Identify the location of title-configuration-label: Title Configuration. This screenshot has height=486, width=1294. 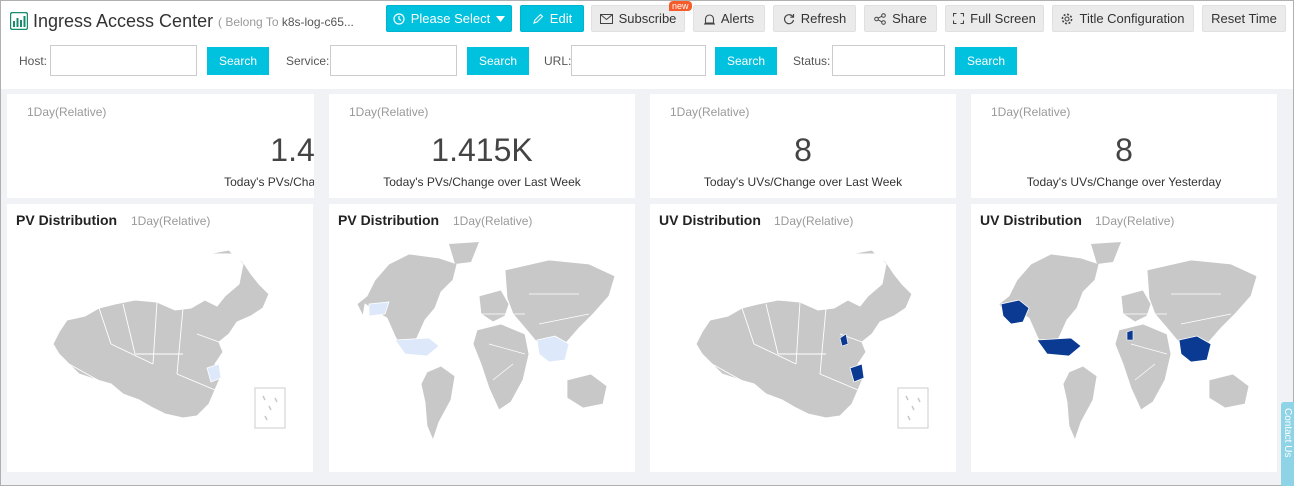
(1132, 18).